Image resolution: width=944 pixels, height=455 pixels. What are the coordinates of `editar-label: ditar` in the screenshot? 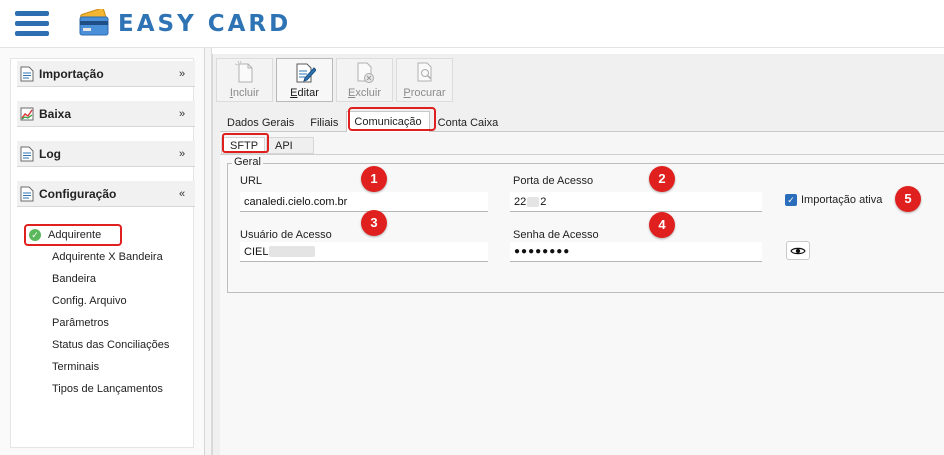 It's located at (308, 93).